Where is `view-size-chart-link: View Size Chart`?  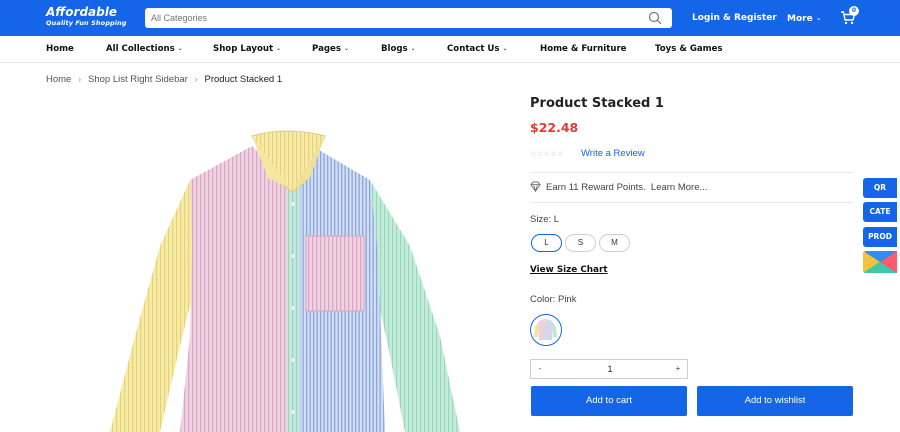 view-size-chart-link: View Size Chart is located at coordinates (569, 270).